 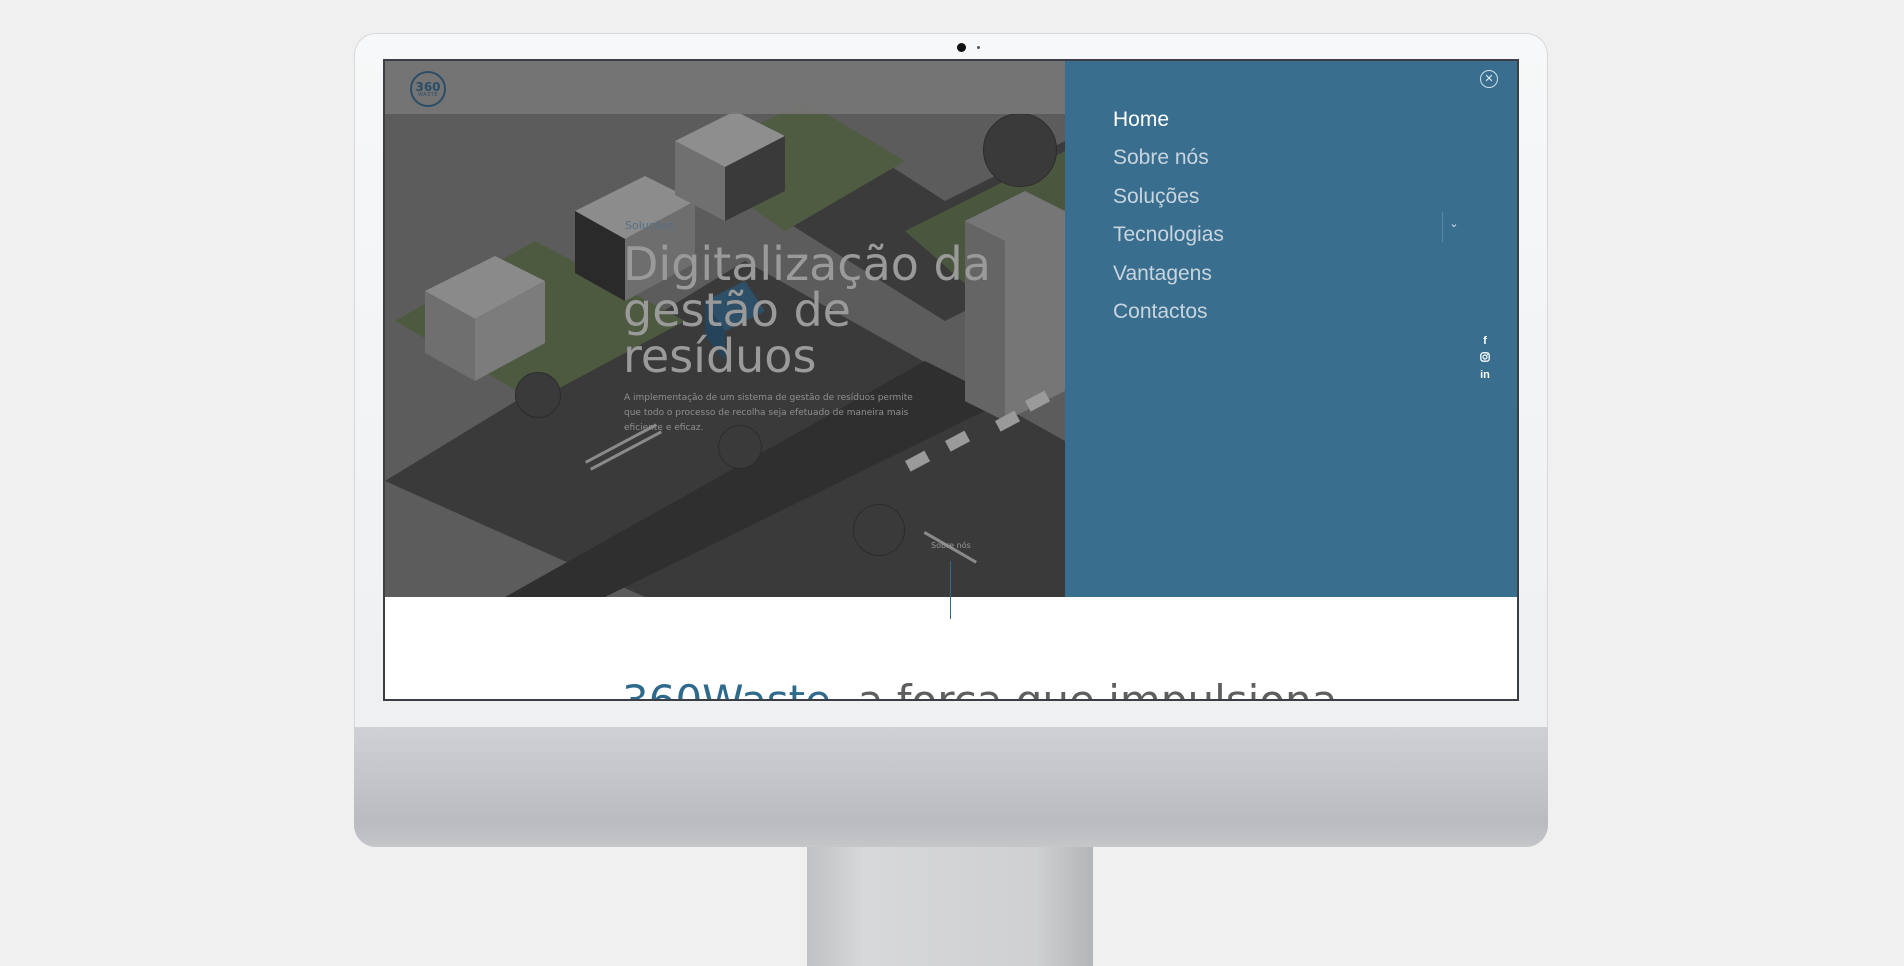 What do you see at coordinates (807, 310) in the screenshot?
I see `hero-title: Digitalização da gestão de resíduos` at bounding box center [807, 310].